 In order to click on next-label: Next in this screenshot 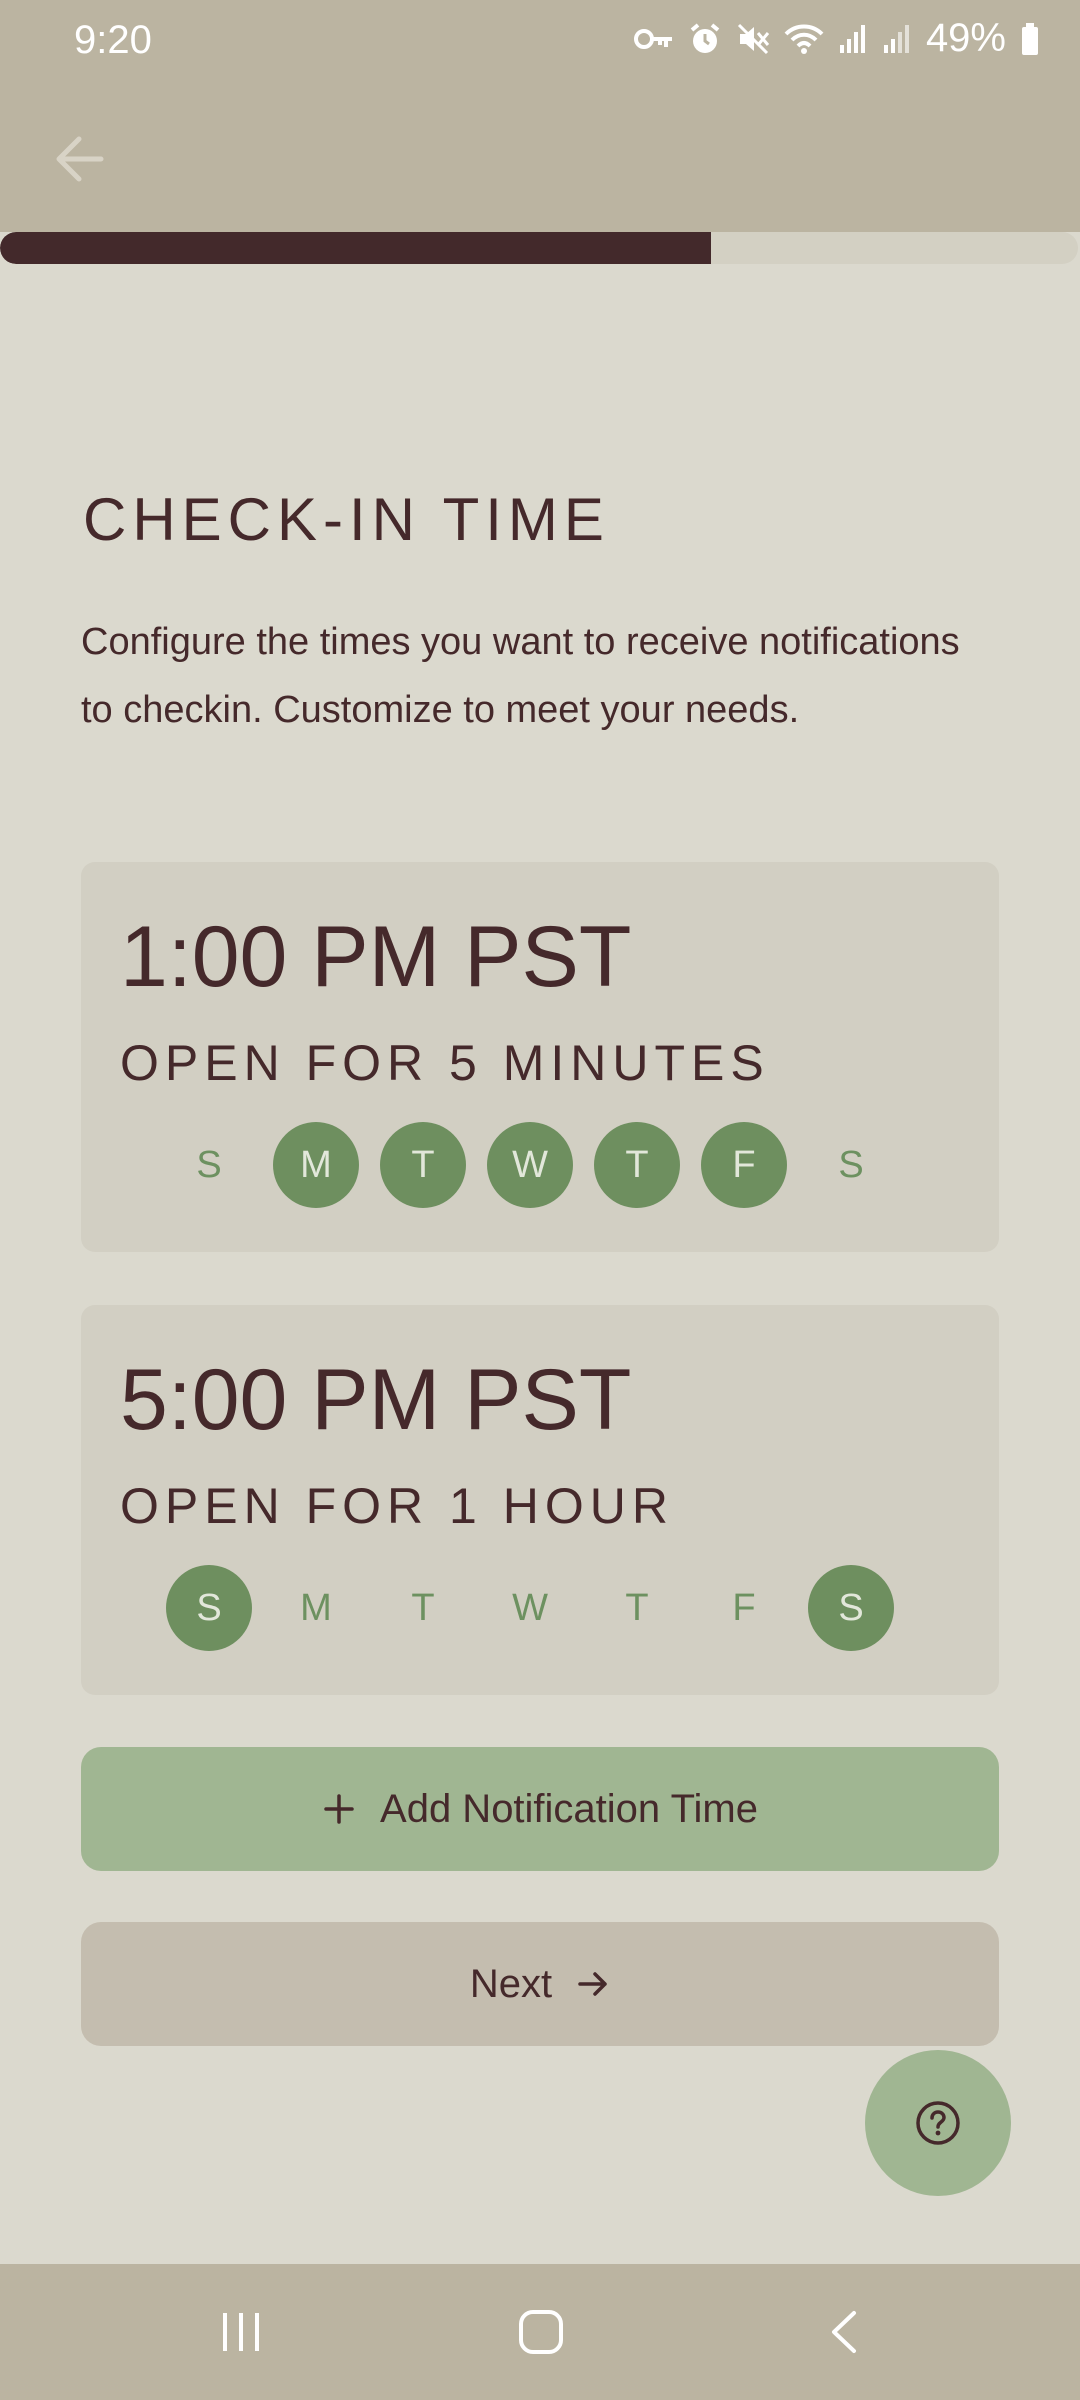, I will do `click(511, 1983)`.